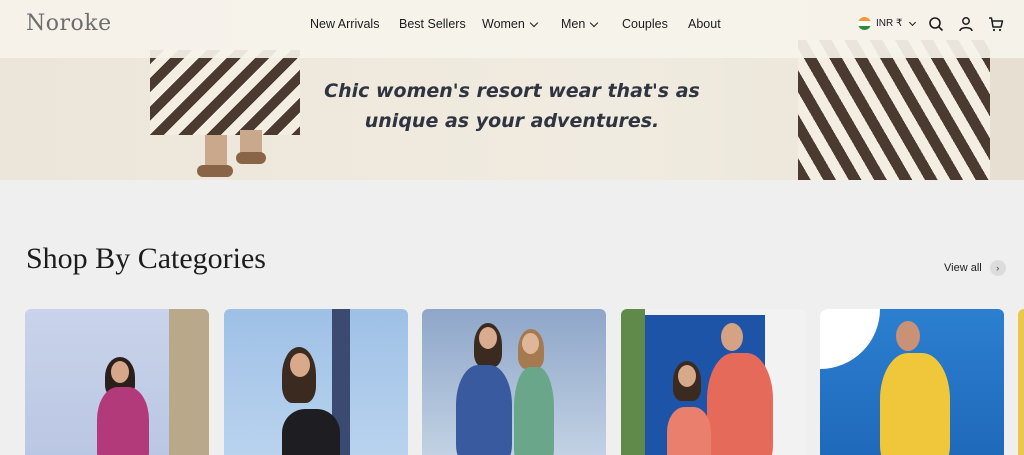 This screenshot has height=455, width=1024. What do you see at coordinates (216, 150) in the screenshot?
I see `hero-leg` at bounding box center [216, 150].